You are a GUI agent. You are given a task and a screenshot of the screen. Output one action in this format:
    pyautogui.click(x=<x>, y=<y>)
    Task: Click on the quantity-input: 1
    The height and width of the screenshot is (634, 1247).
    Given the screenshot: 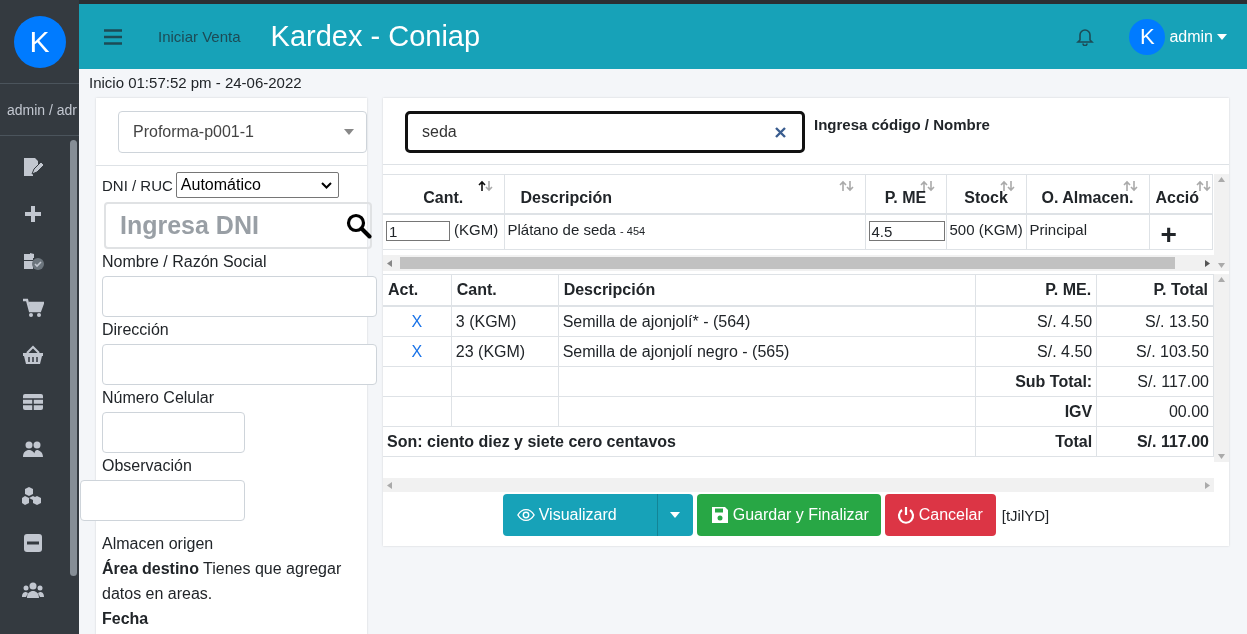 What is the action you would take?
    pyautogui.click(x=418, y=230)
    